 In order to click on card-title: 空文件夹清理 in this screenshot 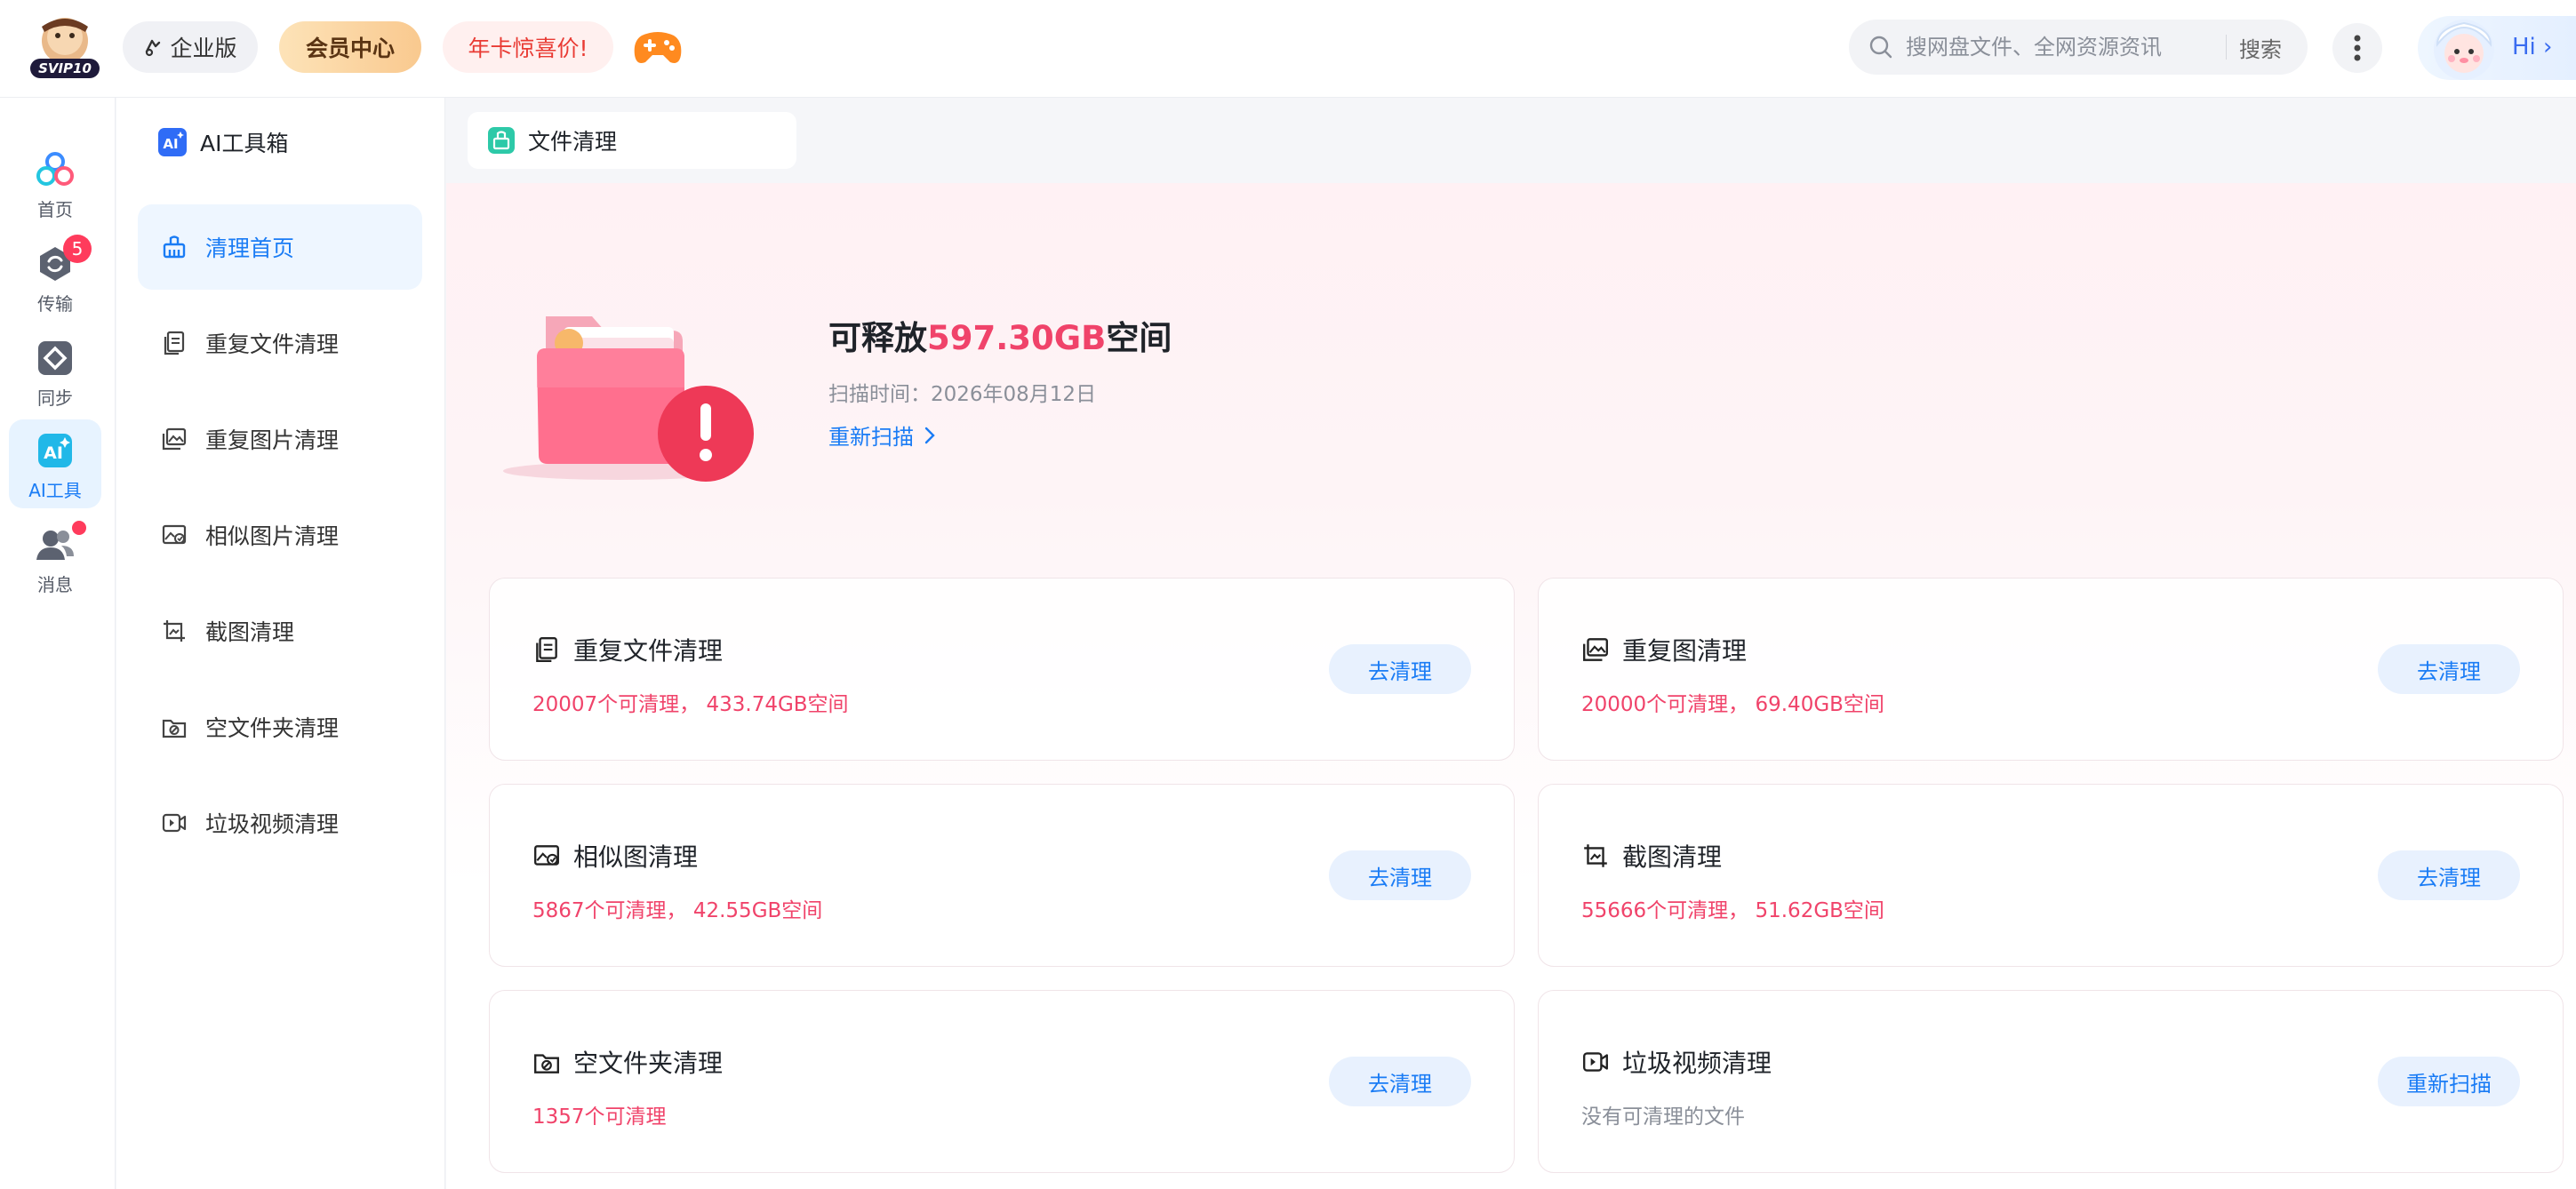, I will do `click(627, 1062)`.